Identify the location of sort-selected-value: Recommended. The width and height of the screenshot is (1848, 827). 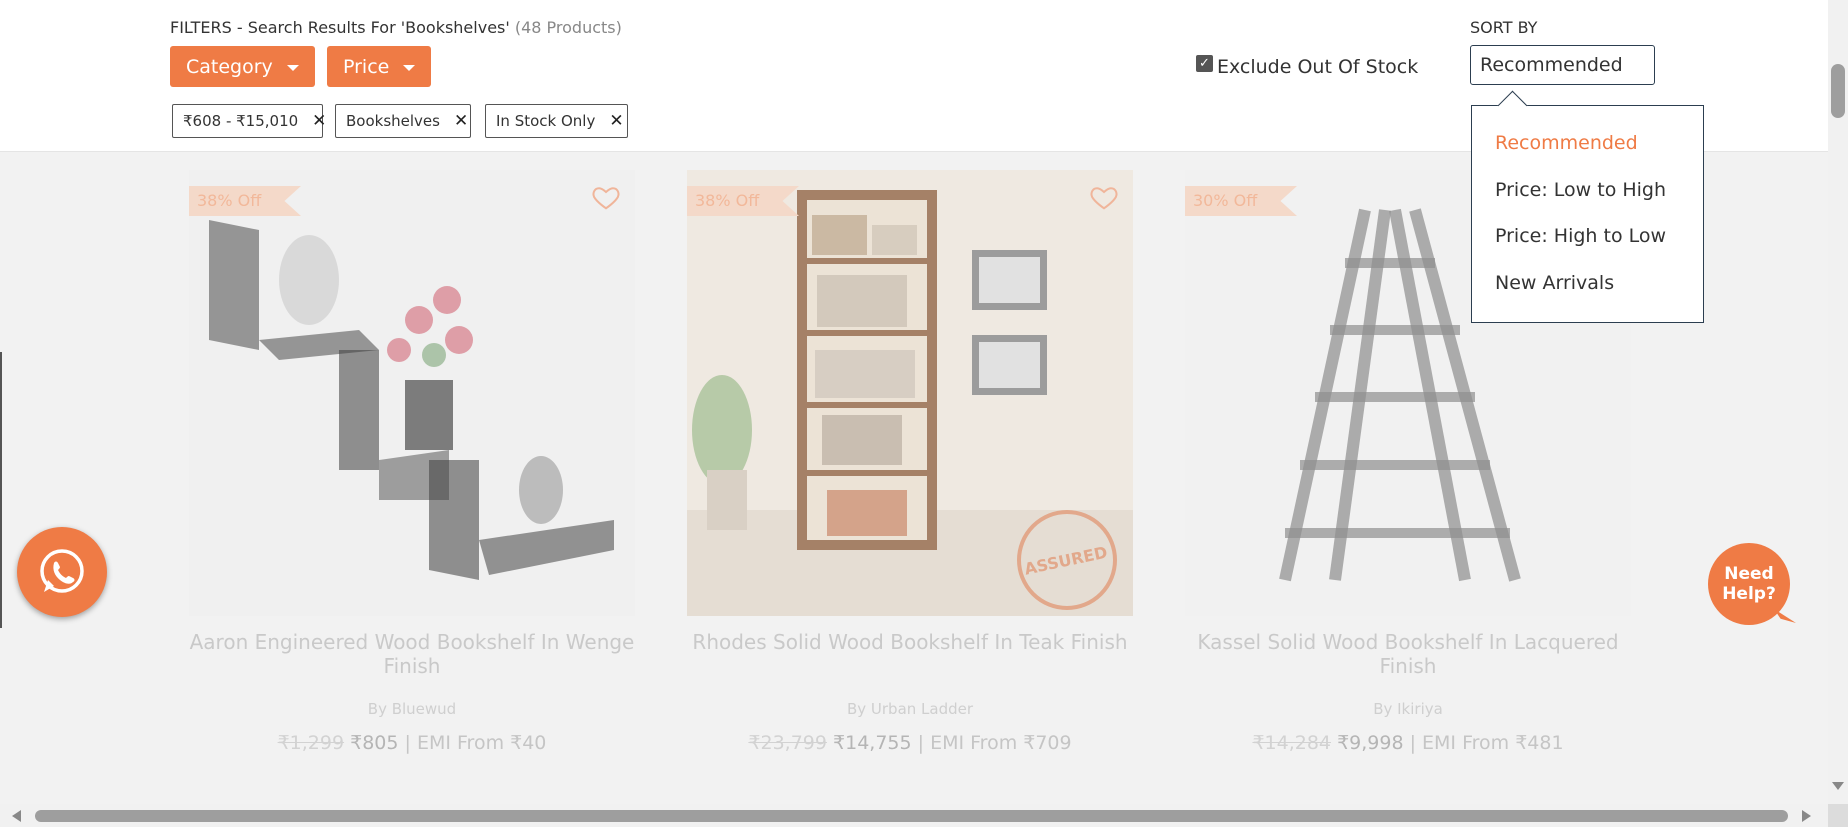
(1551, 65).